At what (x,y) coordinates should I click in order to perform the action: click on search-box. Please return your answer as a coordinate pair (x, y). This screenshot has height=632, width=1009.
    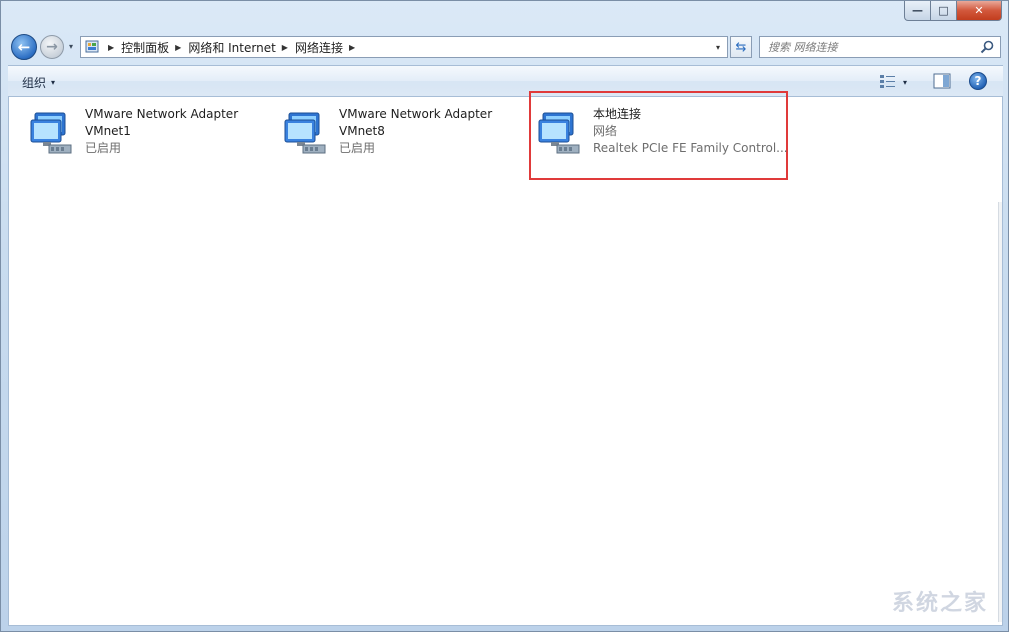
    Looking at the image, I should click on (880, 47).